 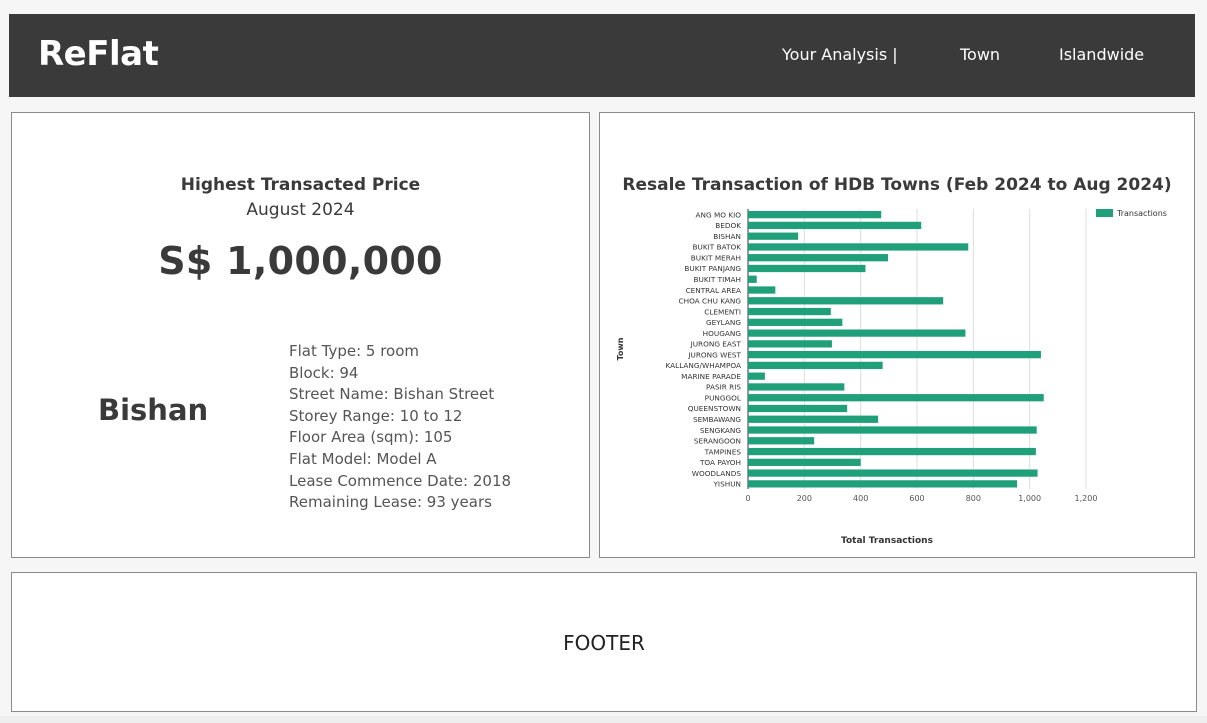 I want to click on highest-price-title: Highest Transacted Price, so click(x=300, y=185).